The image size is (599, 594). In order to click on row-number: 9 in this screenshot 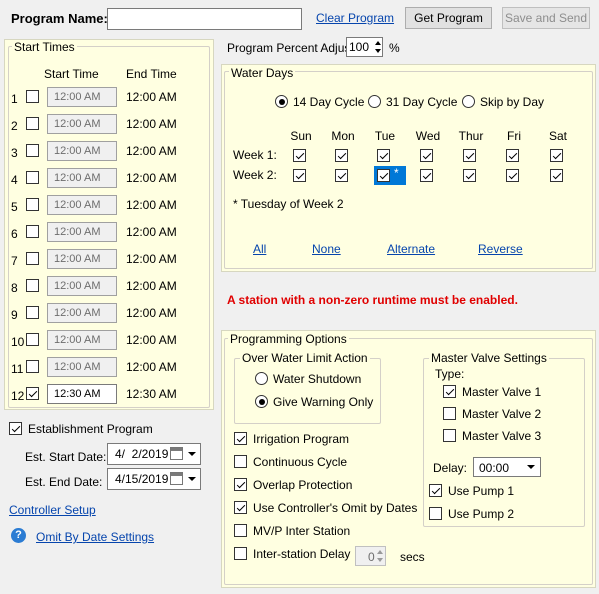, I will do `click(14, 315)`.